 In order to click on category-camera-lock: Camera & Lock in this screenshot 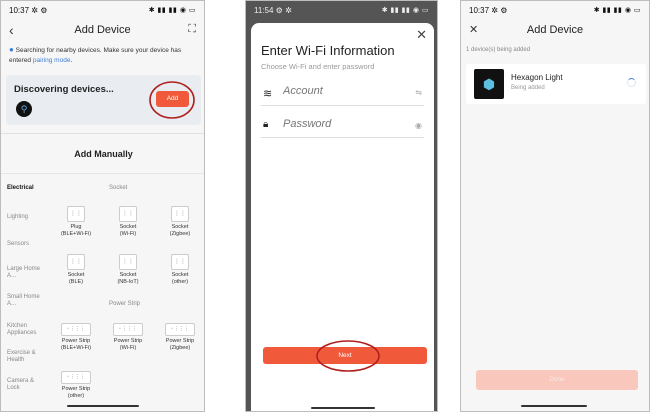, I will do `click(24, 385)`.